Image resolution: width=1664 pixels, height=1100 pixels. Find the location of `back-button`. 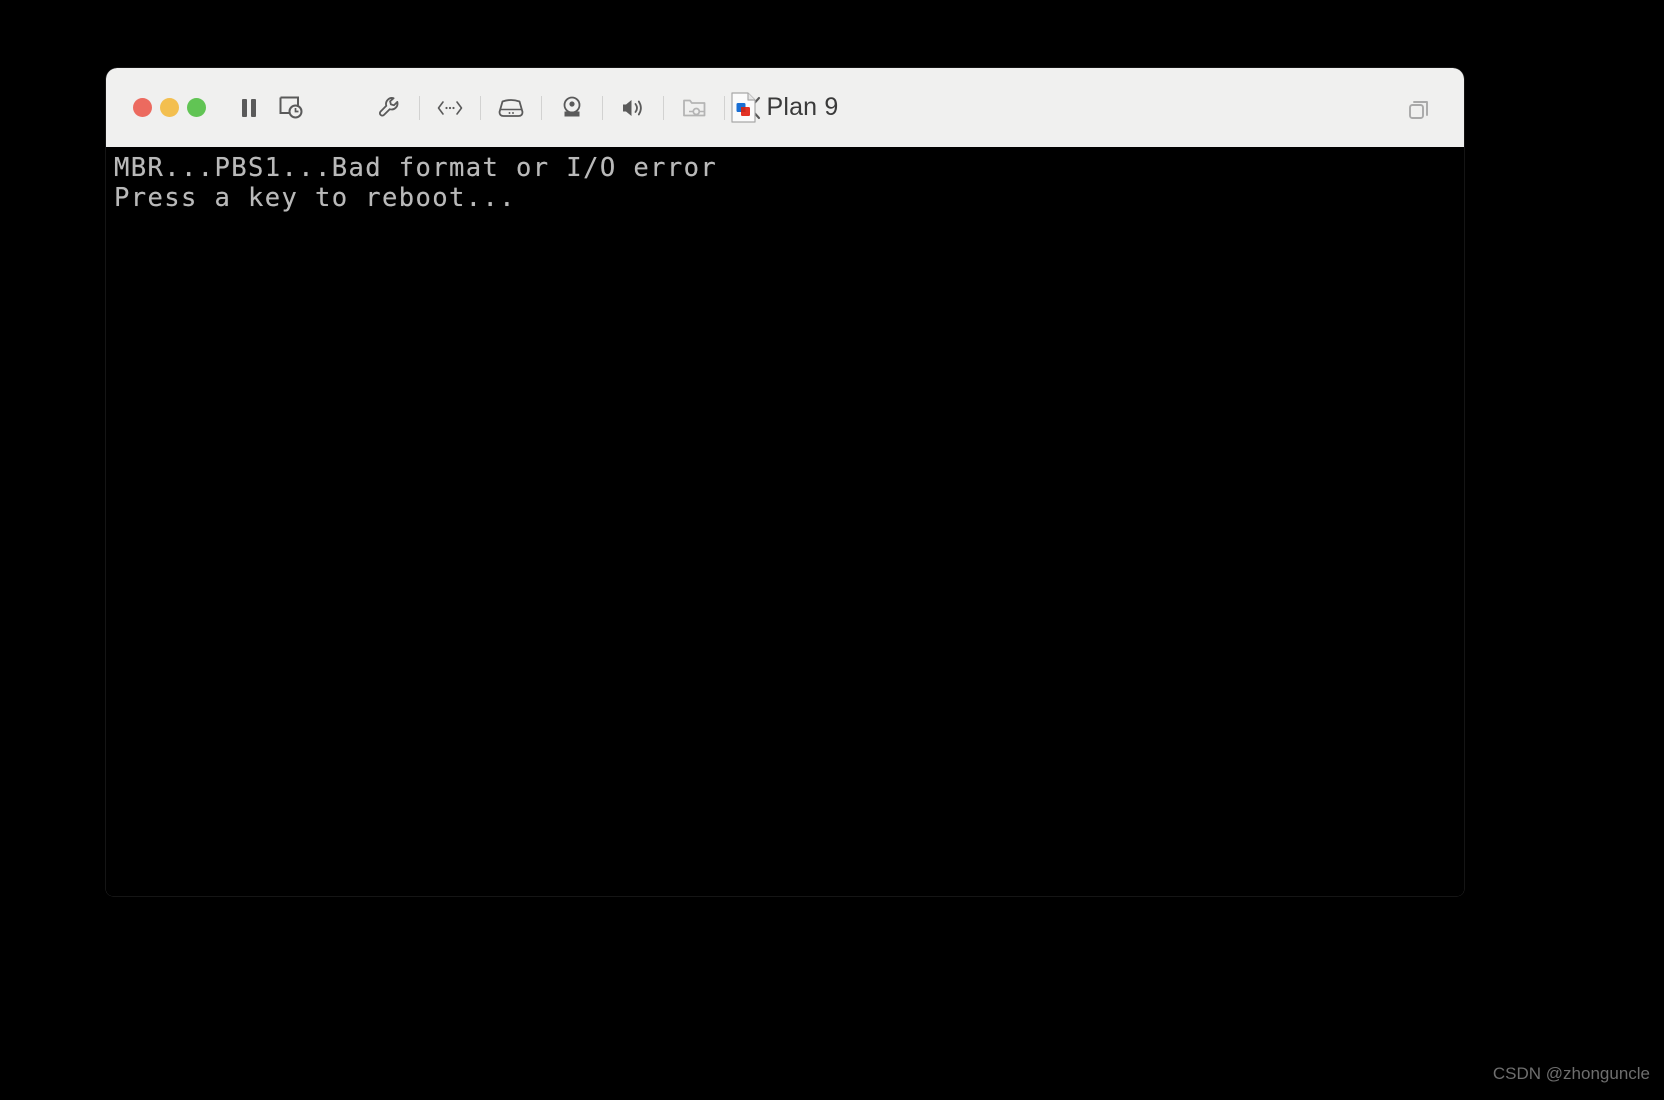

back-button is located at coordinates (755, 108).